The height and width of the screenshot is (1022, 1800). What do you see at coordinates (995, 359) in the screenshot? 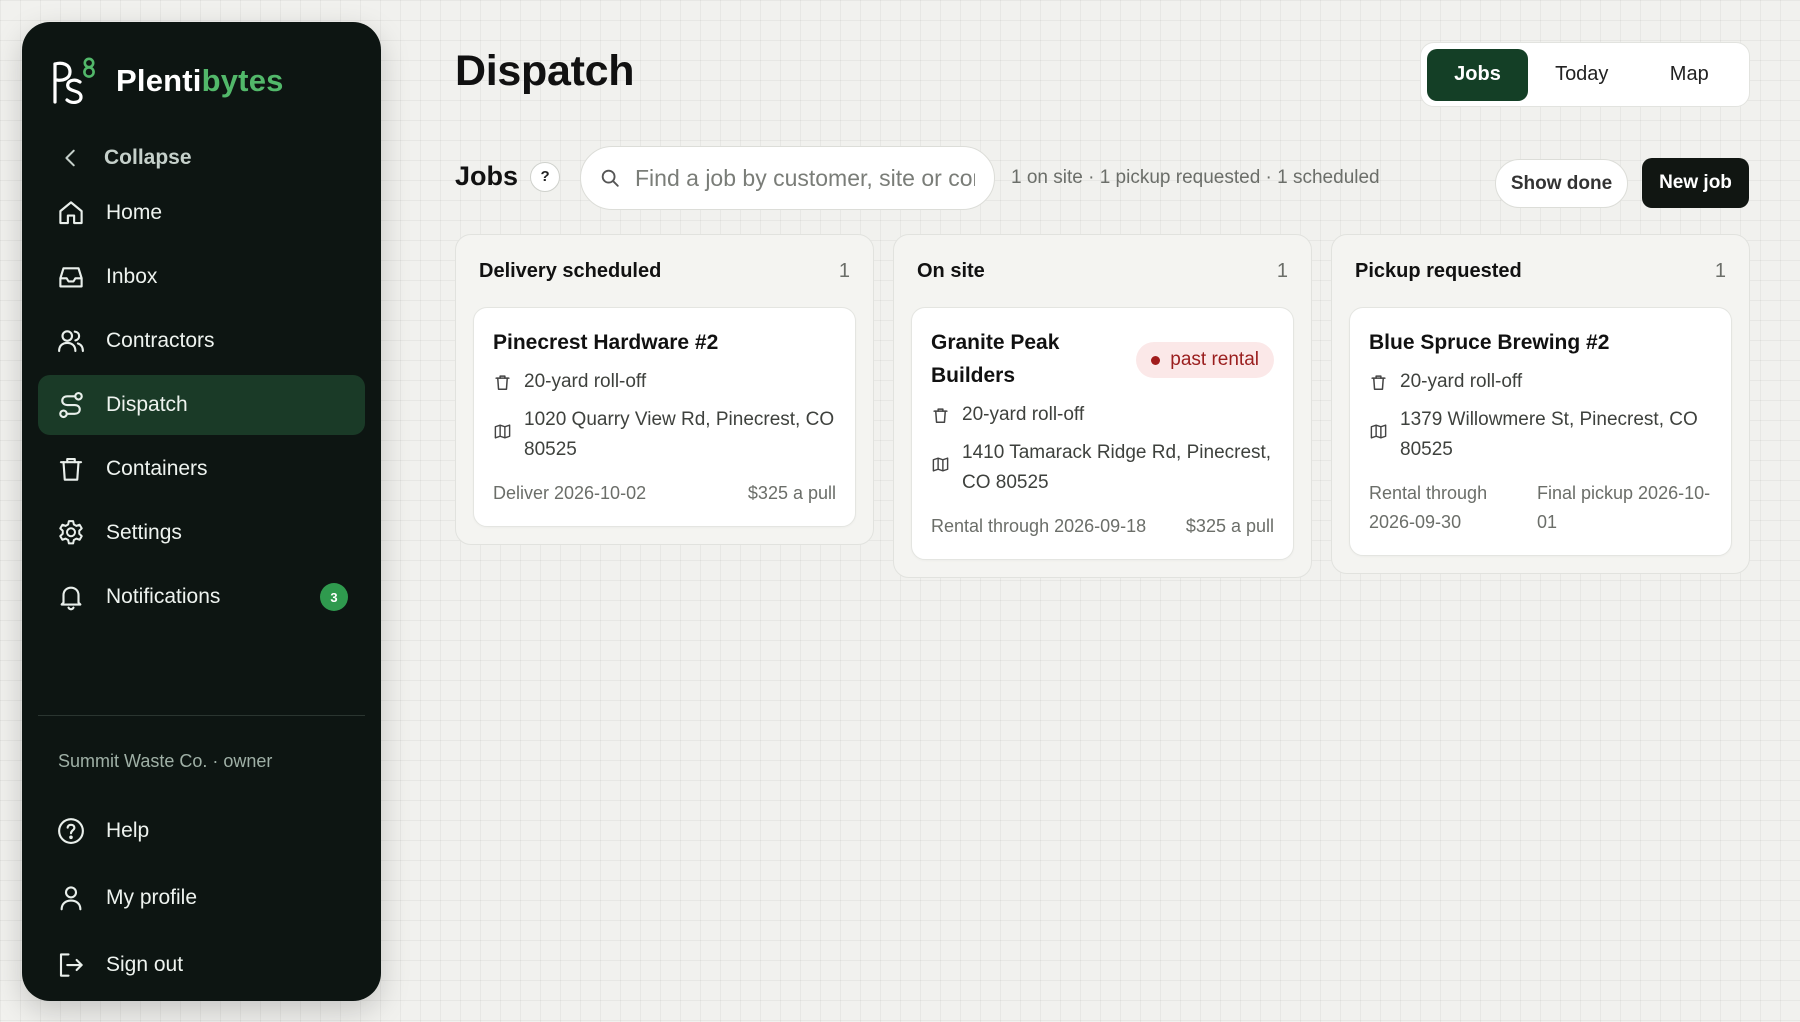
I see `job-customer-name: Granite Peak Builders` at bounding box center [995, 359].